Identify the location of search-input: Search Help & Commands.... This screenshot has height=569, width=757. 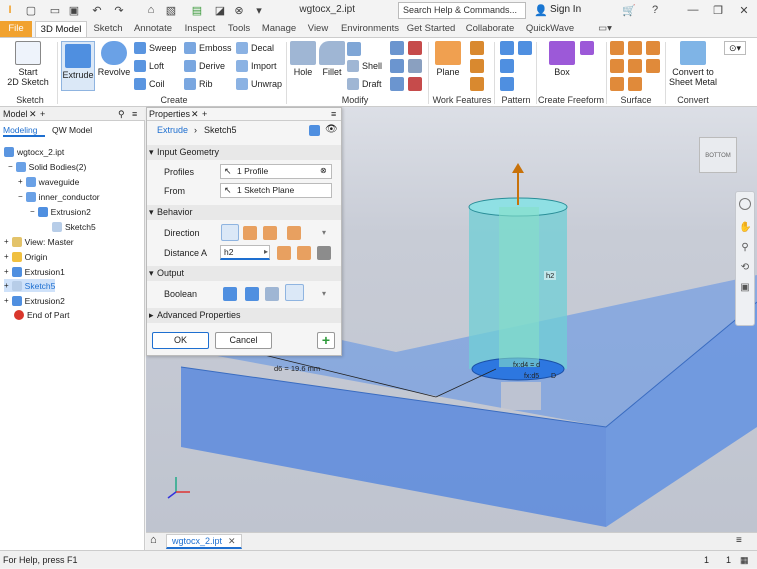
(462, 10).